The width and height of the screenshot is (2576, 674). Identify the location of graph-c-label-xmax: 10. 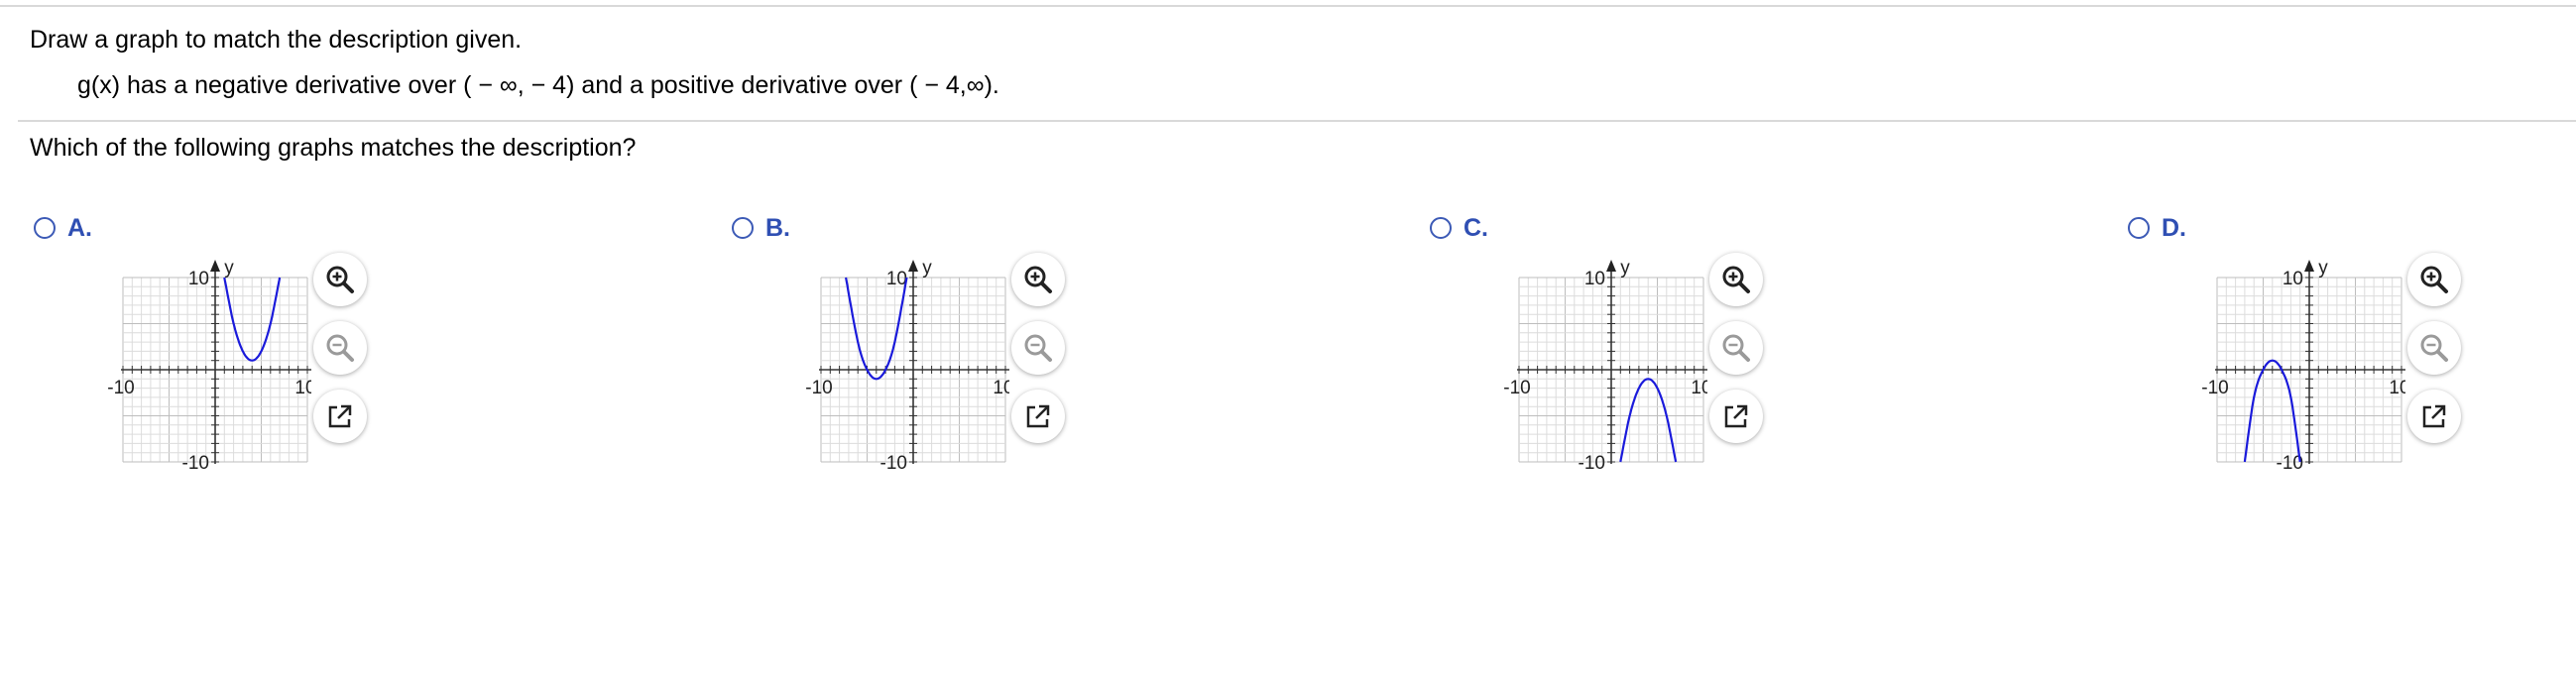
(1699, 388).